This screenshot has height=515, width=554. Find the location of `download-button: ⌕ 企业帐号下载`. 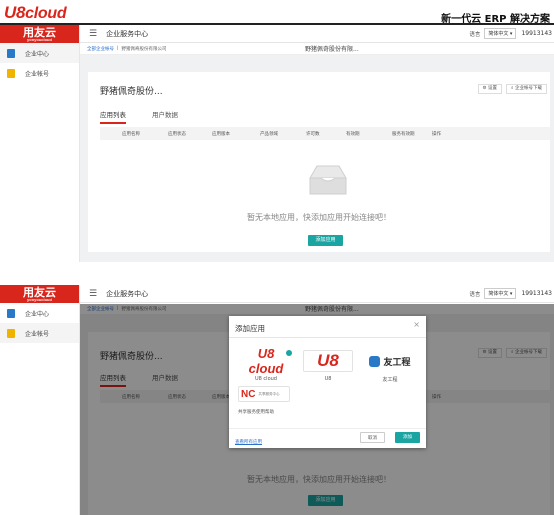

download-button: ⌕ 企业帐号下载 is located at coordinates (526, 89).